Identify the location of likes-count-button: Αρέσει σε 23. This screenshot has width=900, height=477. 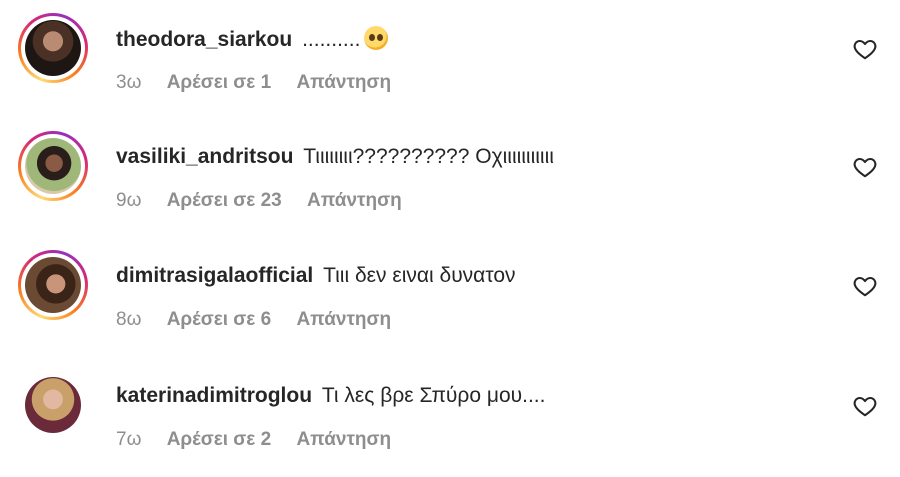
(224, 200).